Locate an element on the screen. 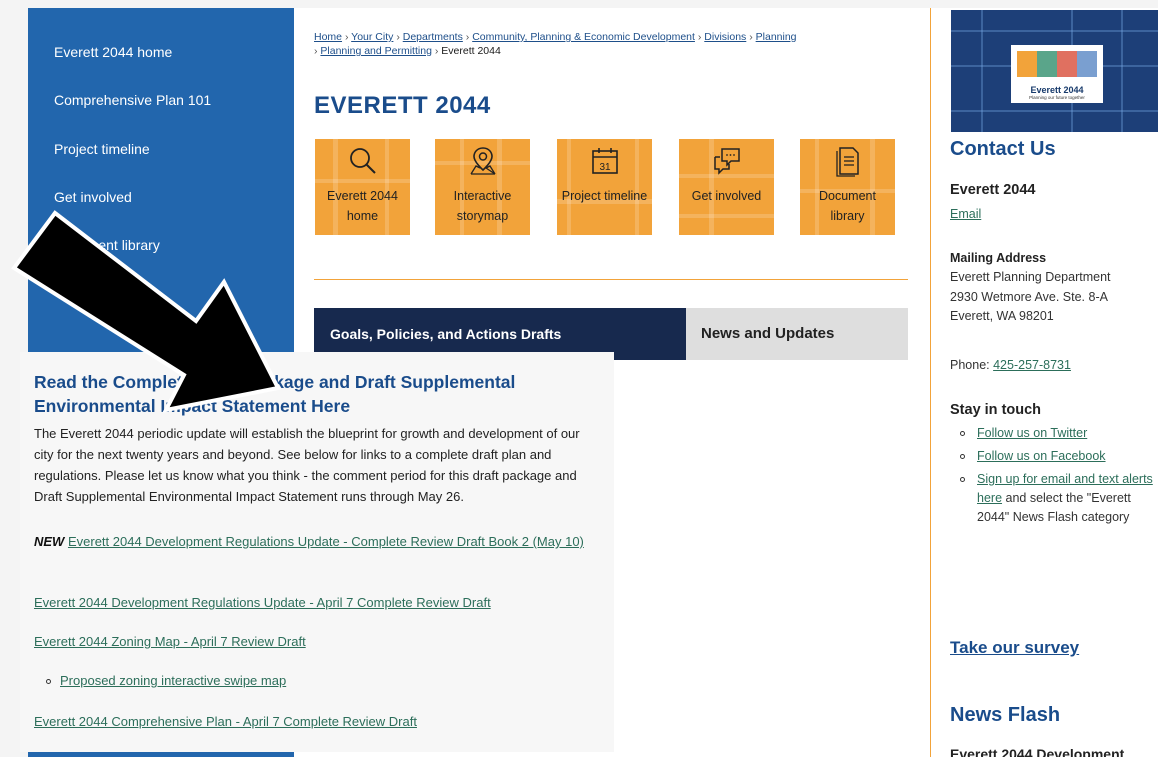 This screenshot has height=757, width=1158. logo-title: Everett 2044 is located at coordinates (1057, 90).